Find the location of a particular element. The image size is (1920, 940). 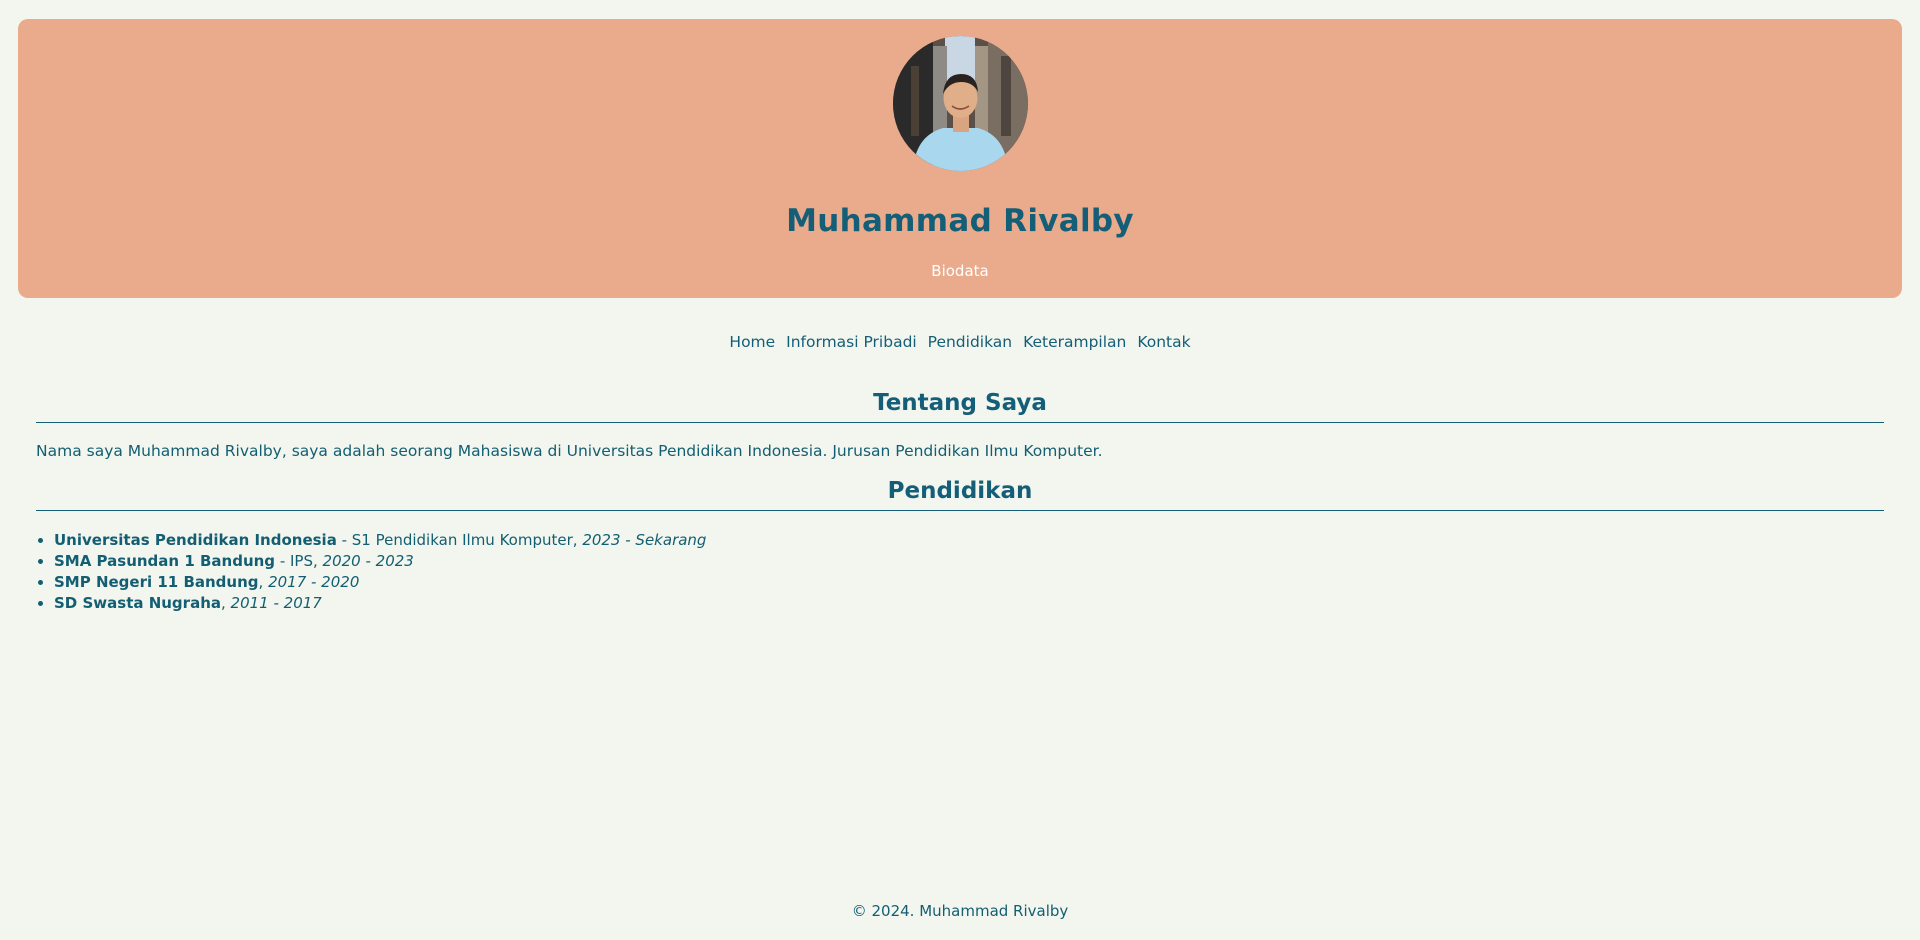

nav-keterampilan: Keterampilan is located at coordinates (1074, 342).